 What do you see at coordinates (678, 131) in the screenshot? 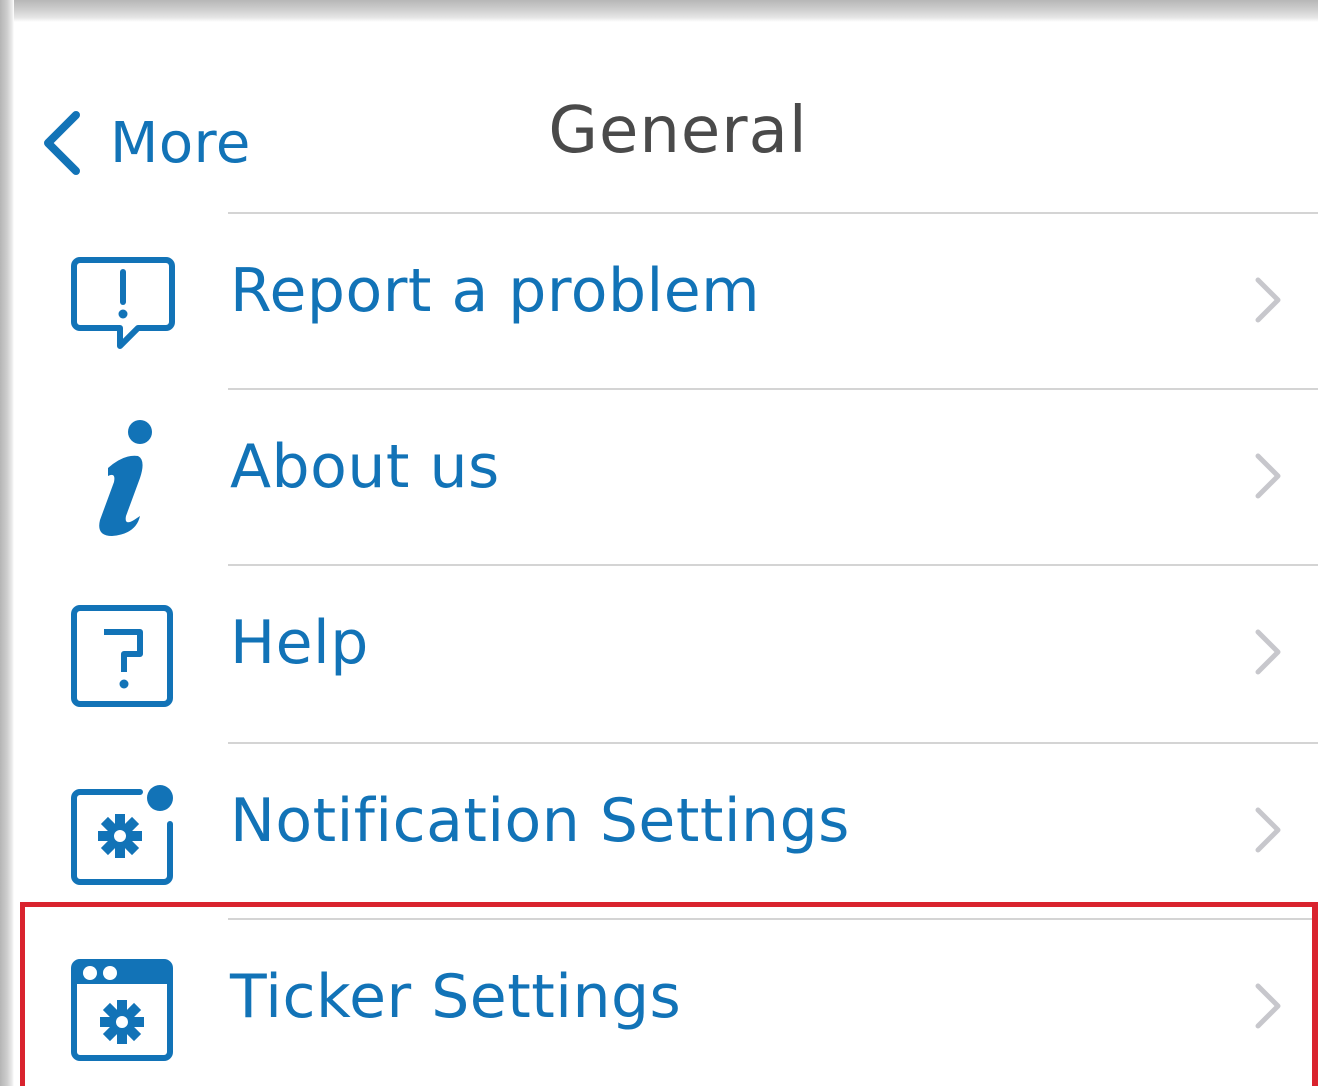
I see `page-title: General` at bounding box center [678, 131].